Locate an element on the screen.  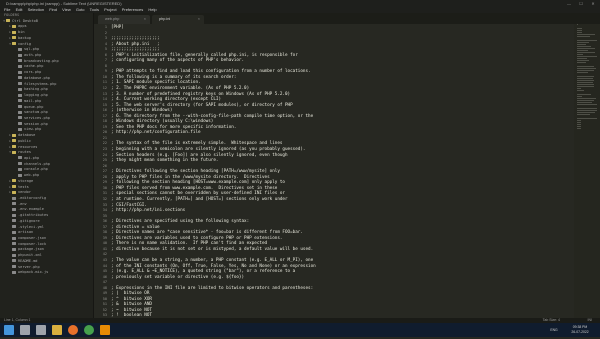
sidebar-item-label: cache.php is located at coordinates (34, 66).